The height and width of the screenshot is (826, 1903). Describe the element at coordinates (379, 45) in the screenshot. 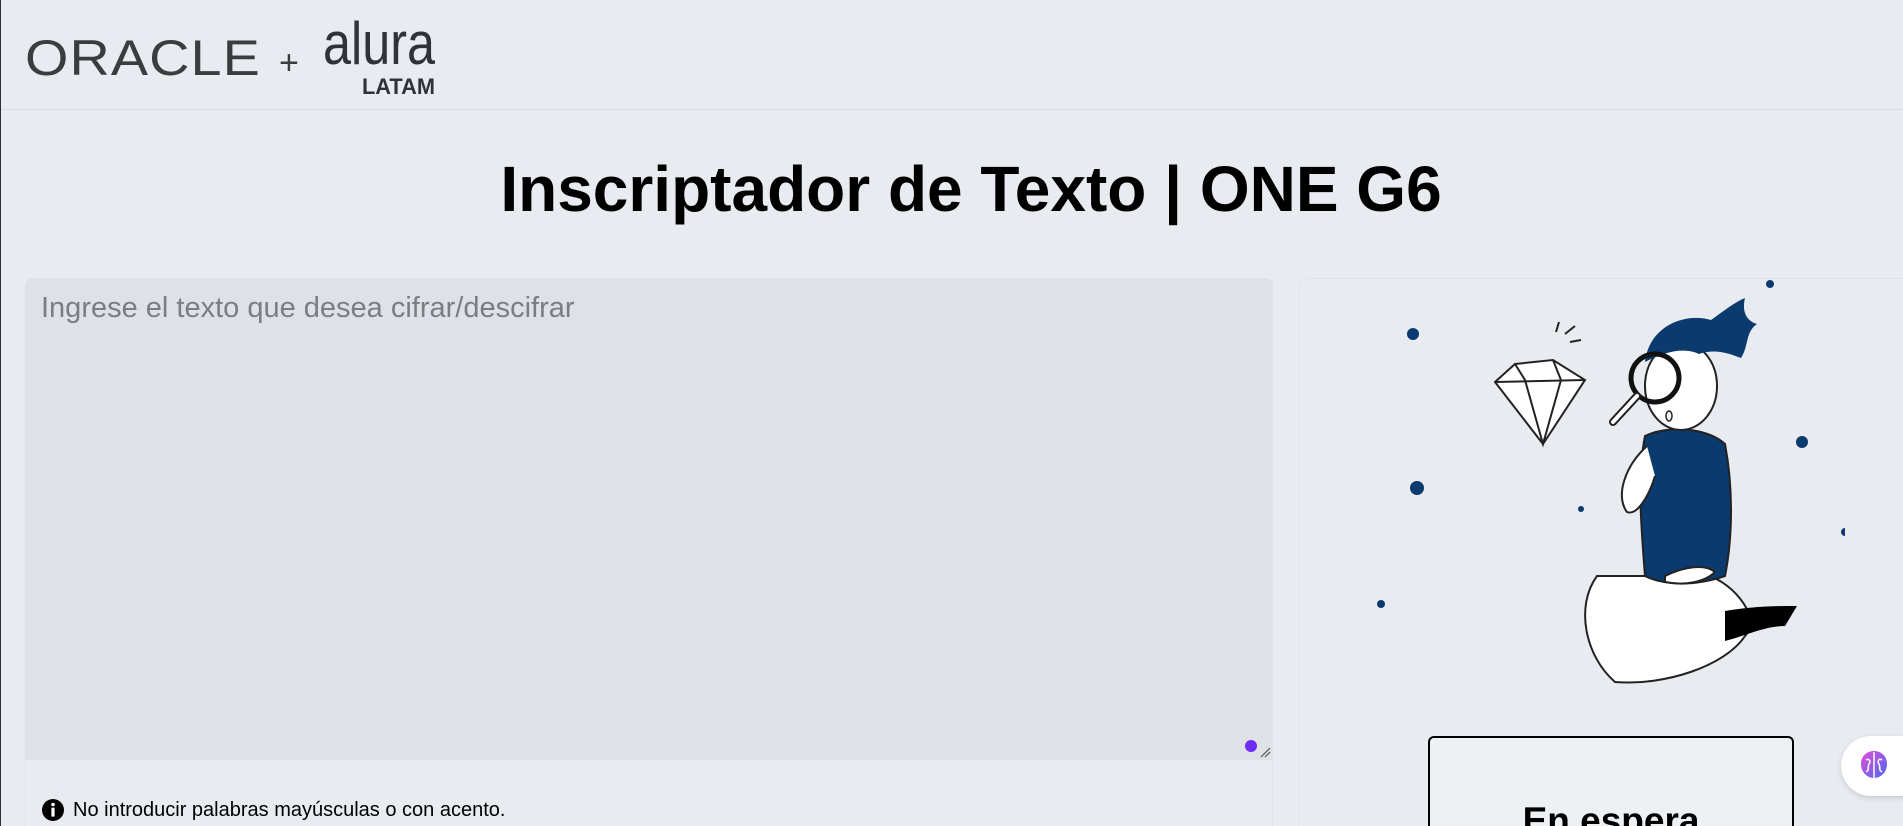

I see `logo-alura-text: alura` at that location.